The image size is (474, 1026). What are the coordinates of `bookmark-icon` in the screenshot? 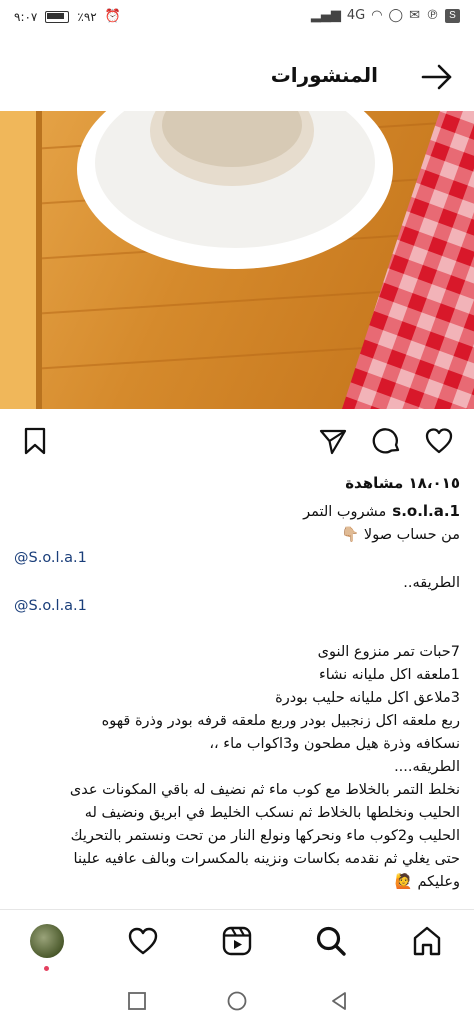 It's located at (35, 441).